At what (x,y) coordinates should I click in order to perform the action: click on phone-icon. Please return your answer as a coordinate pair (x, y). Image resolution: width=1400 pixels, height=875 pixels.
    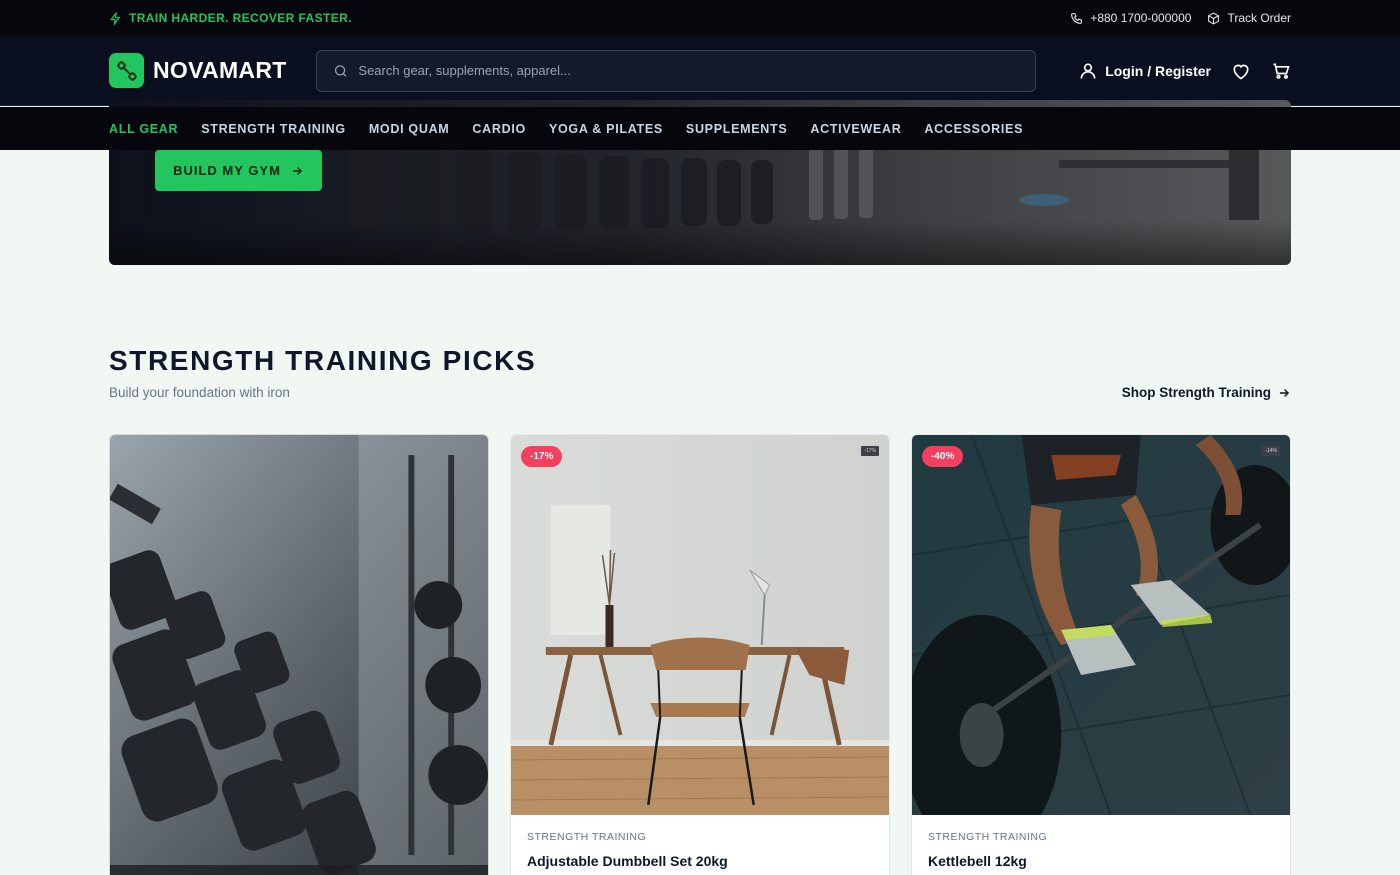
    Looking at the image, I should click on (1077, 18).